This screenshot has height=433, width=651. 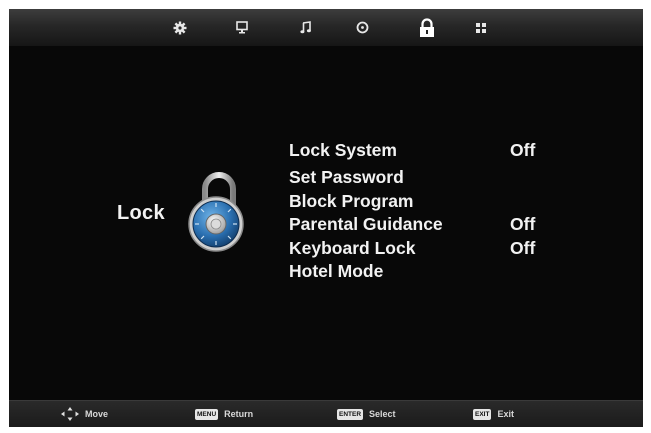 What do you see at coordinates (326, 413) in the screenshot?
I see `hint-bar: Move MENU Return ENTER Select EXIT Exit` at bounding box center [326, 413].